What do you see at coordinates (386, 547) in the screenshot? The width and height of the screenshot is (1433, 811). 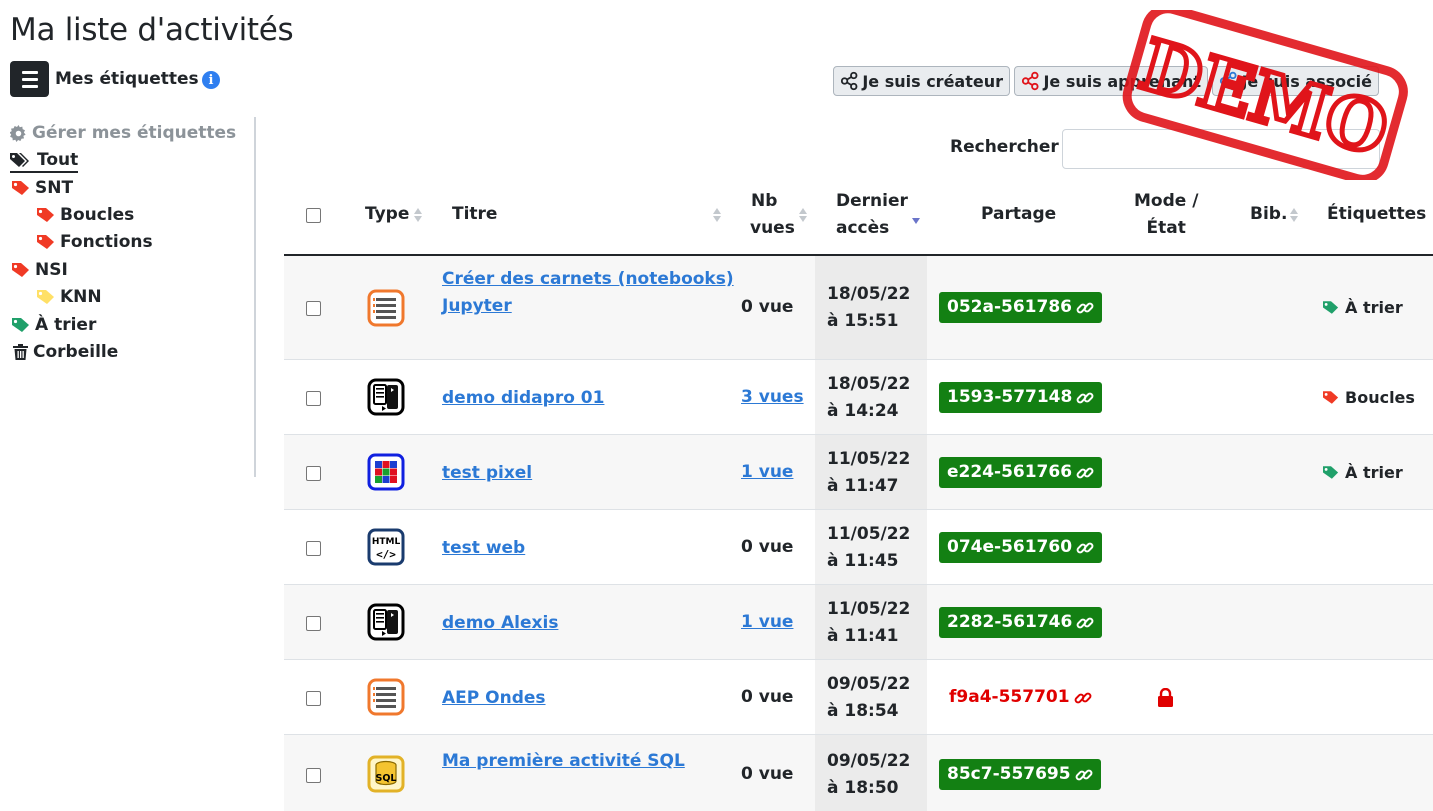 I see `html-icon: HTML</>` at bounding box center [386, 547].